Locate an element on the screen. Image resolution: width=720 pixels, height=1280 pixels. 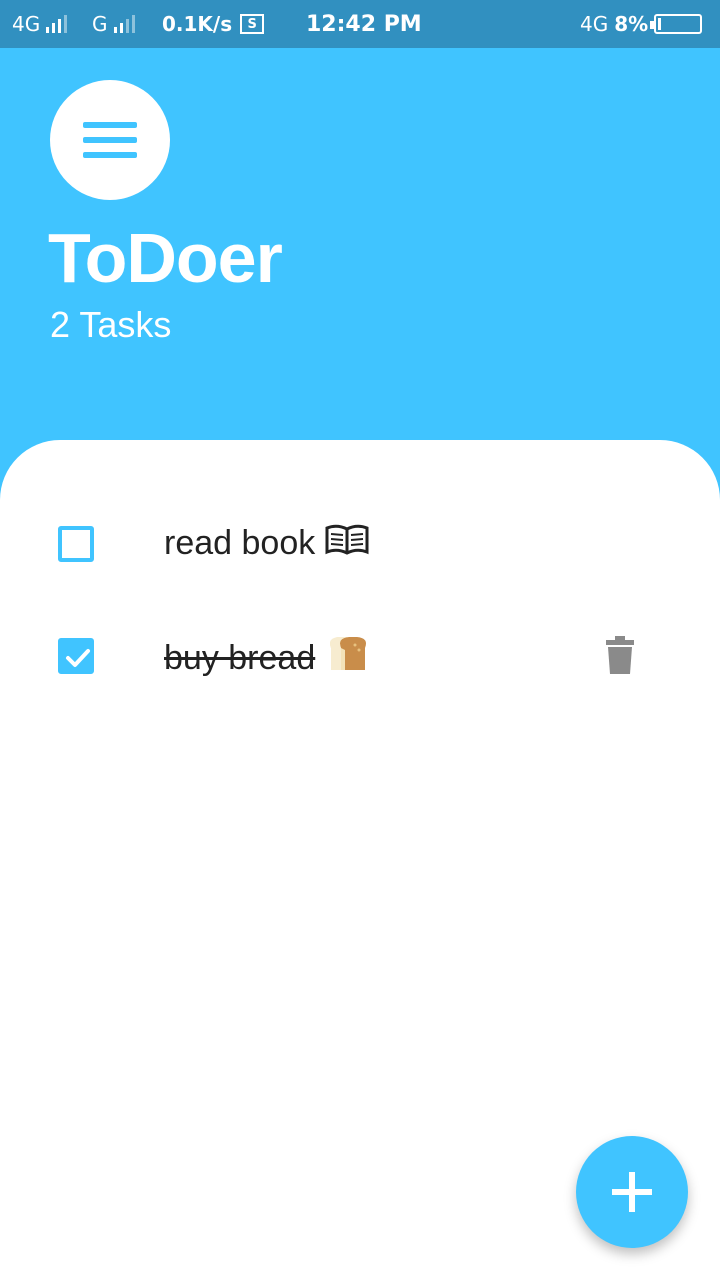
battery-percent: 8% is located at coordinates (631, 24).